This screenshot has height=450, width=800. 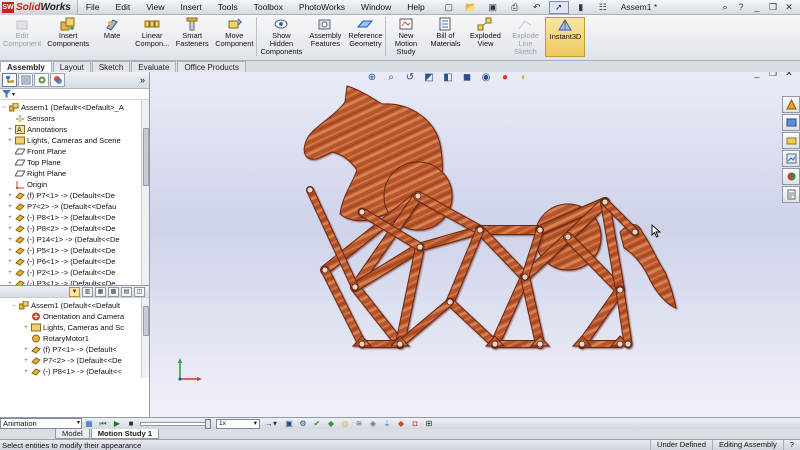 What do you see at coordinates (87, 291) in the screenshot?
I see `motion-filter-animated-icon: ▥` at bounding box center [87, 291].